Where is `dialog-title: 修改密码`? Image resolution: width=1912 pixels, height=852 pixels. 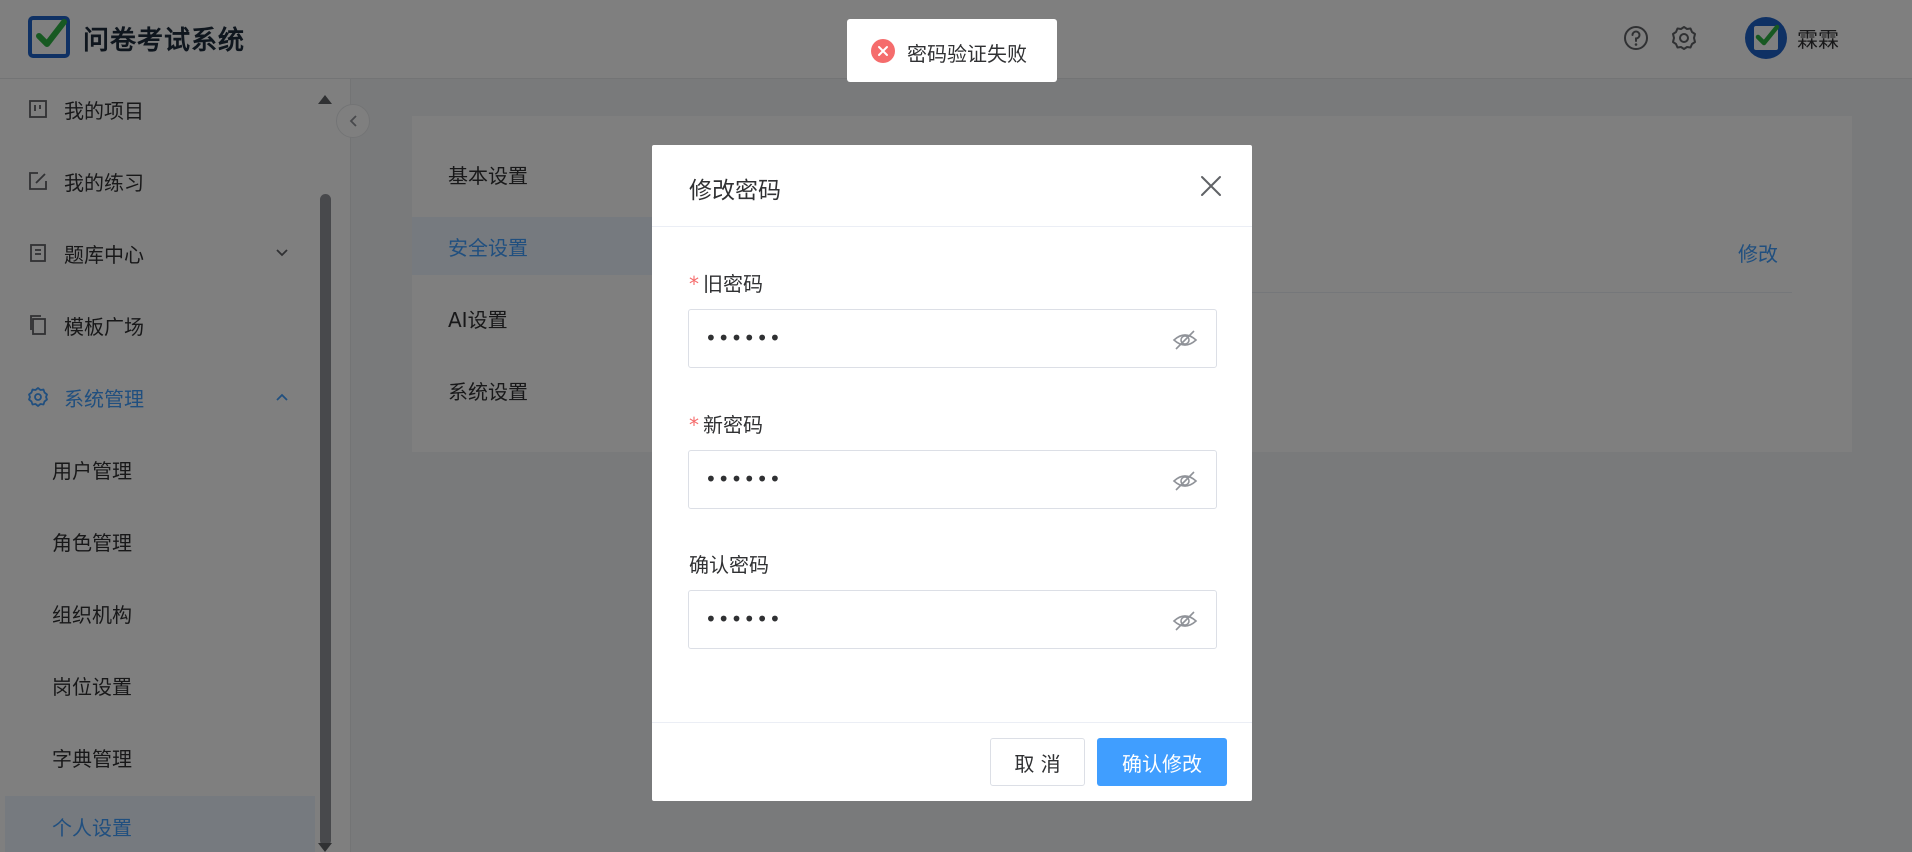
dialog-title: 修改密码 is located at coordinates (735, 191).